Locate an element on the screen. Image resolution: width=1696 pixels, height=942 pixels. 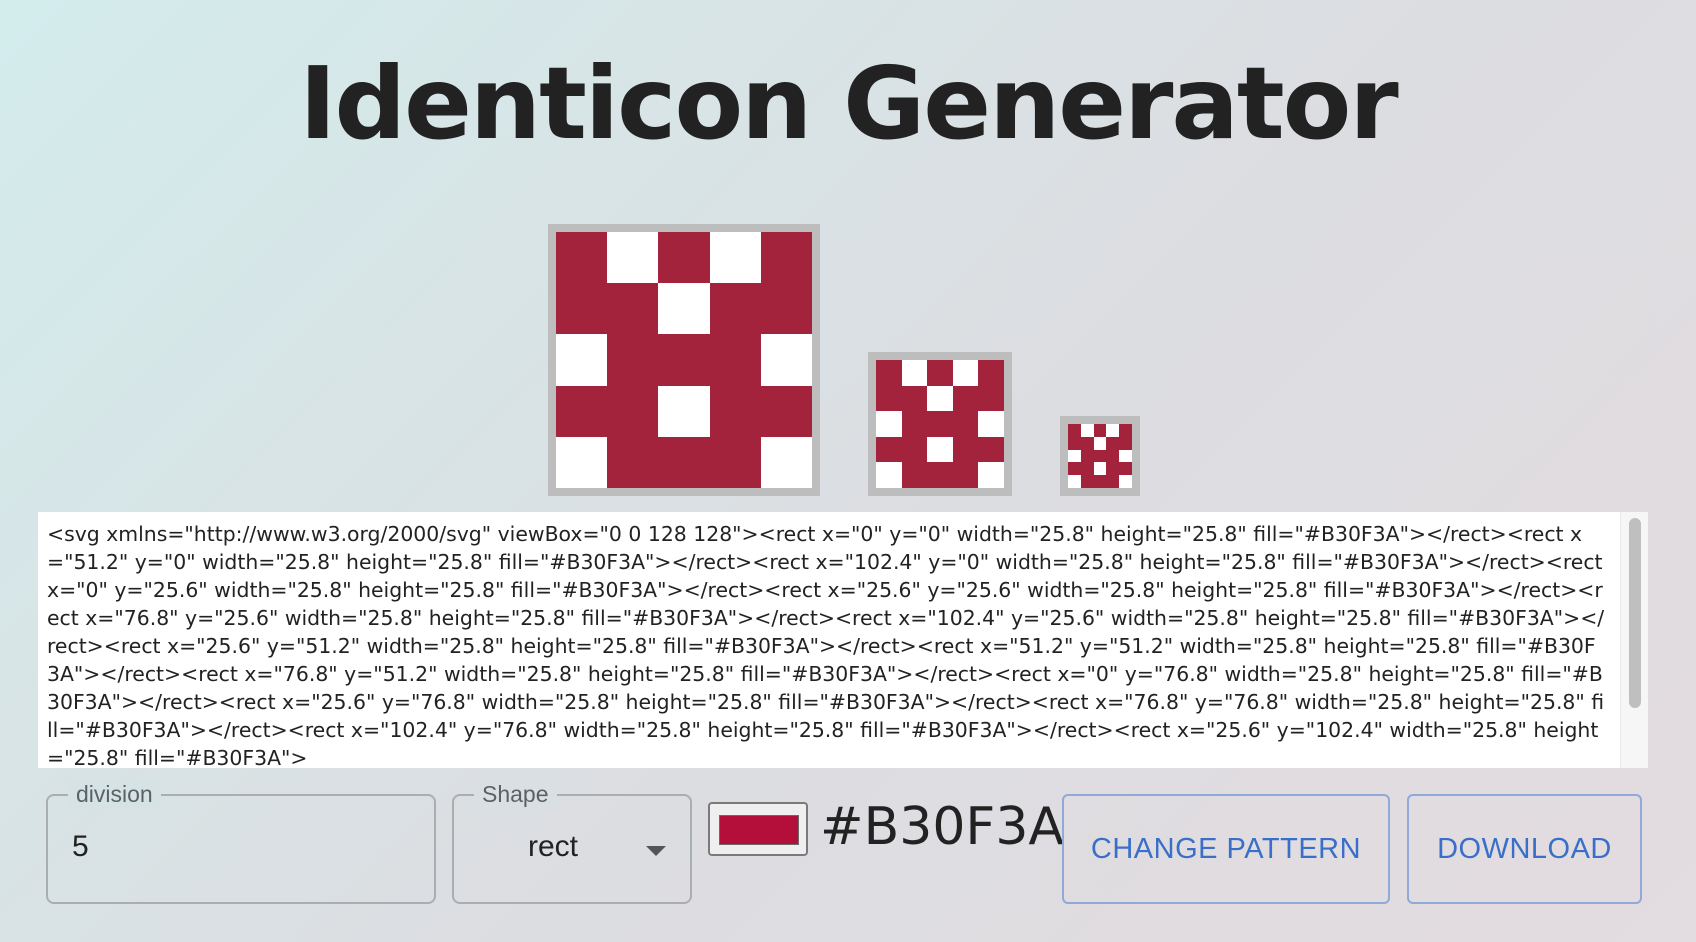
identicon-preview-small is located at coordinates (1100, 456).